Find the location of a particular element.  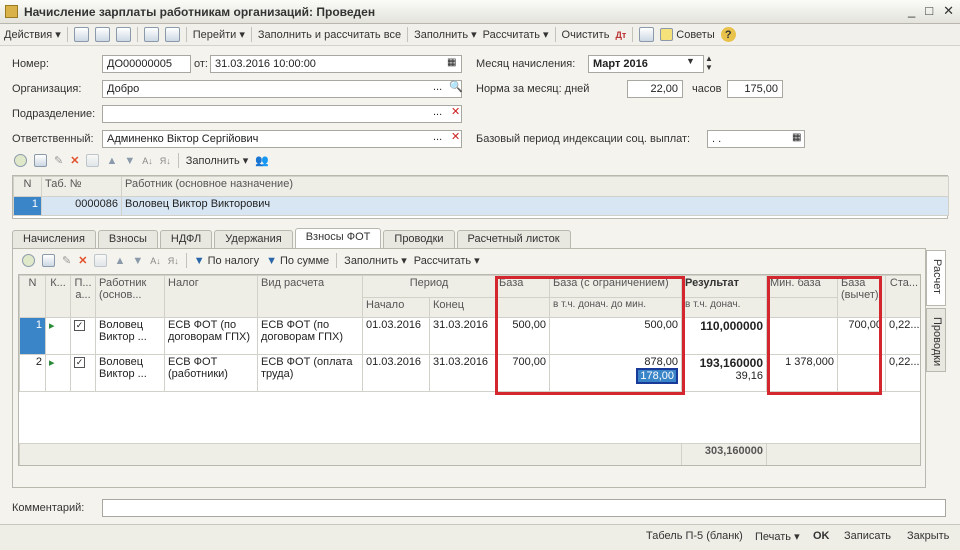

org-search-icon: 🔍 is located at coordinates (456, 86).